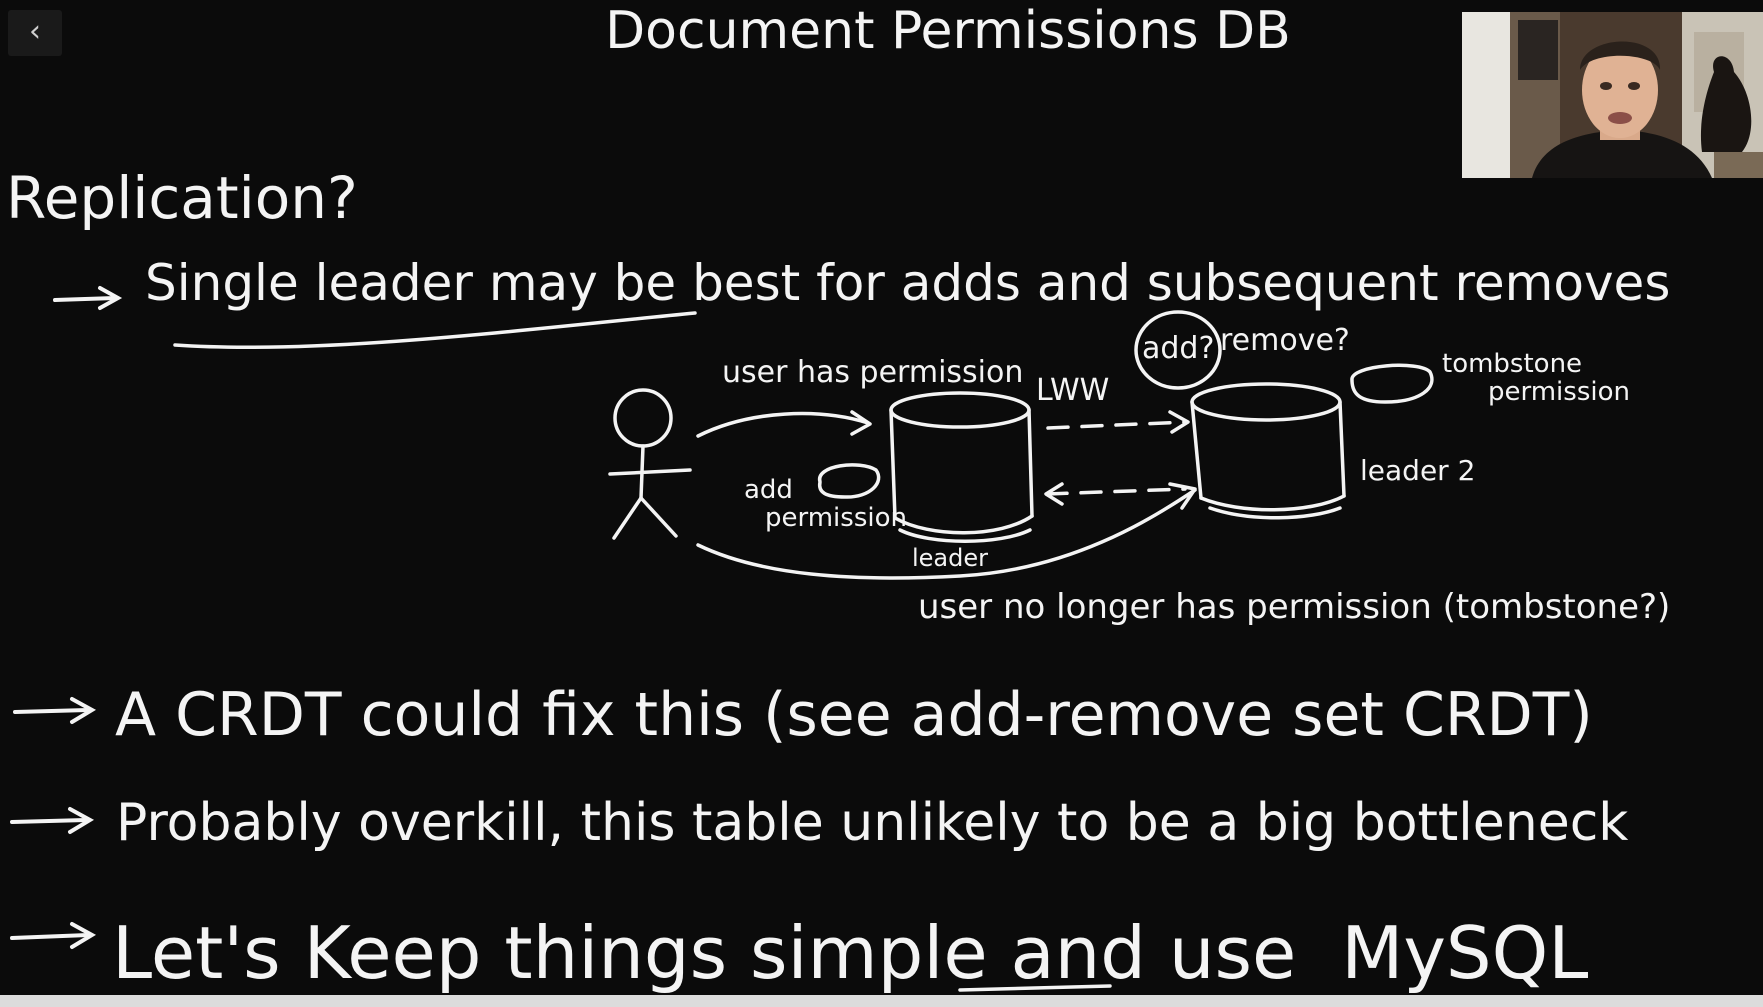 The width and height of the screenshot is (1763, 1007). Describe the element at coordinates (88, 298) in the screenshot. I see `bullet-1-arrow` at that location.